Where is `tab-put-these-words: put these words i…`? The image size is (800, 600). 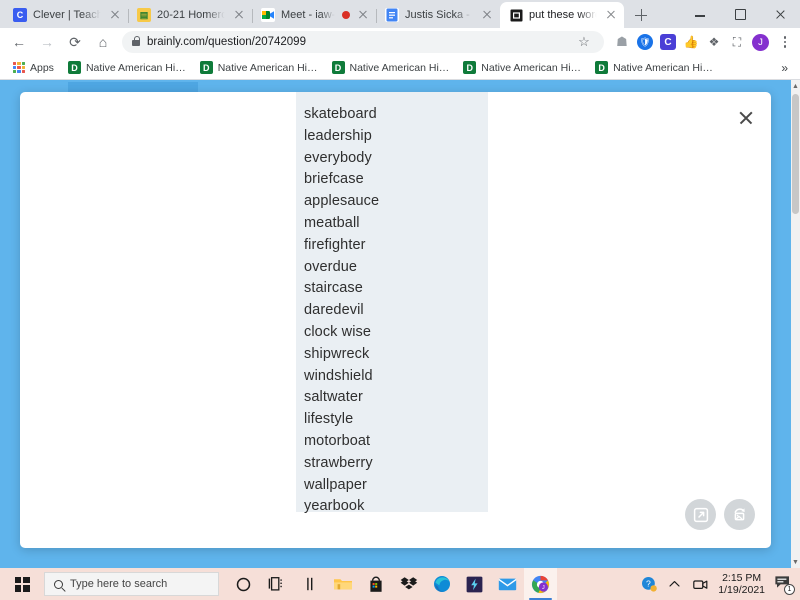 tab-put-these-words: put these words i… is located at coordinates (562, 15).